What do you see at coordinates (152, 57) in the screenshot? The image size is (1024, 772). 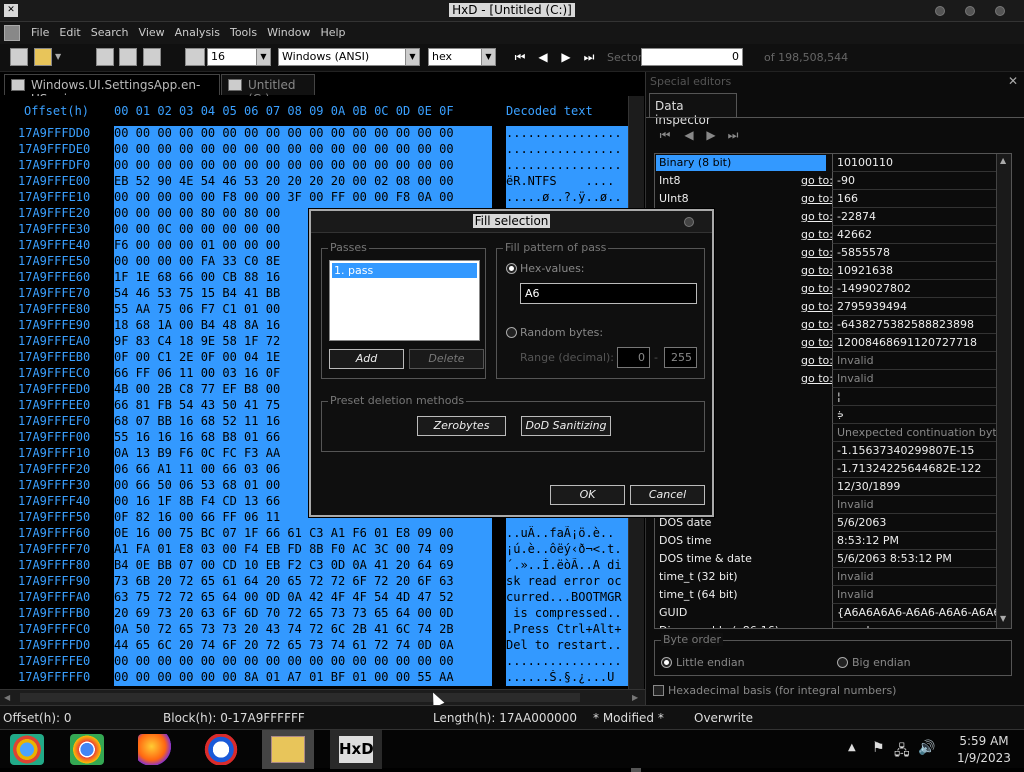 I see `print-icon` at bounding box center [152, 57].